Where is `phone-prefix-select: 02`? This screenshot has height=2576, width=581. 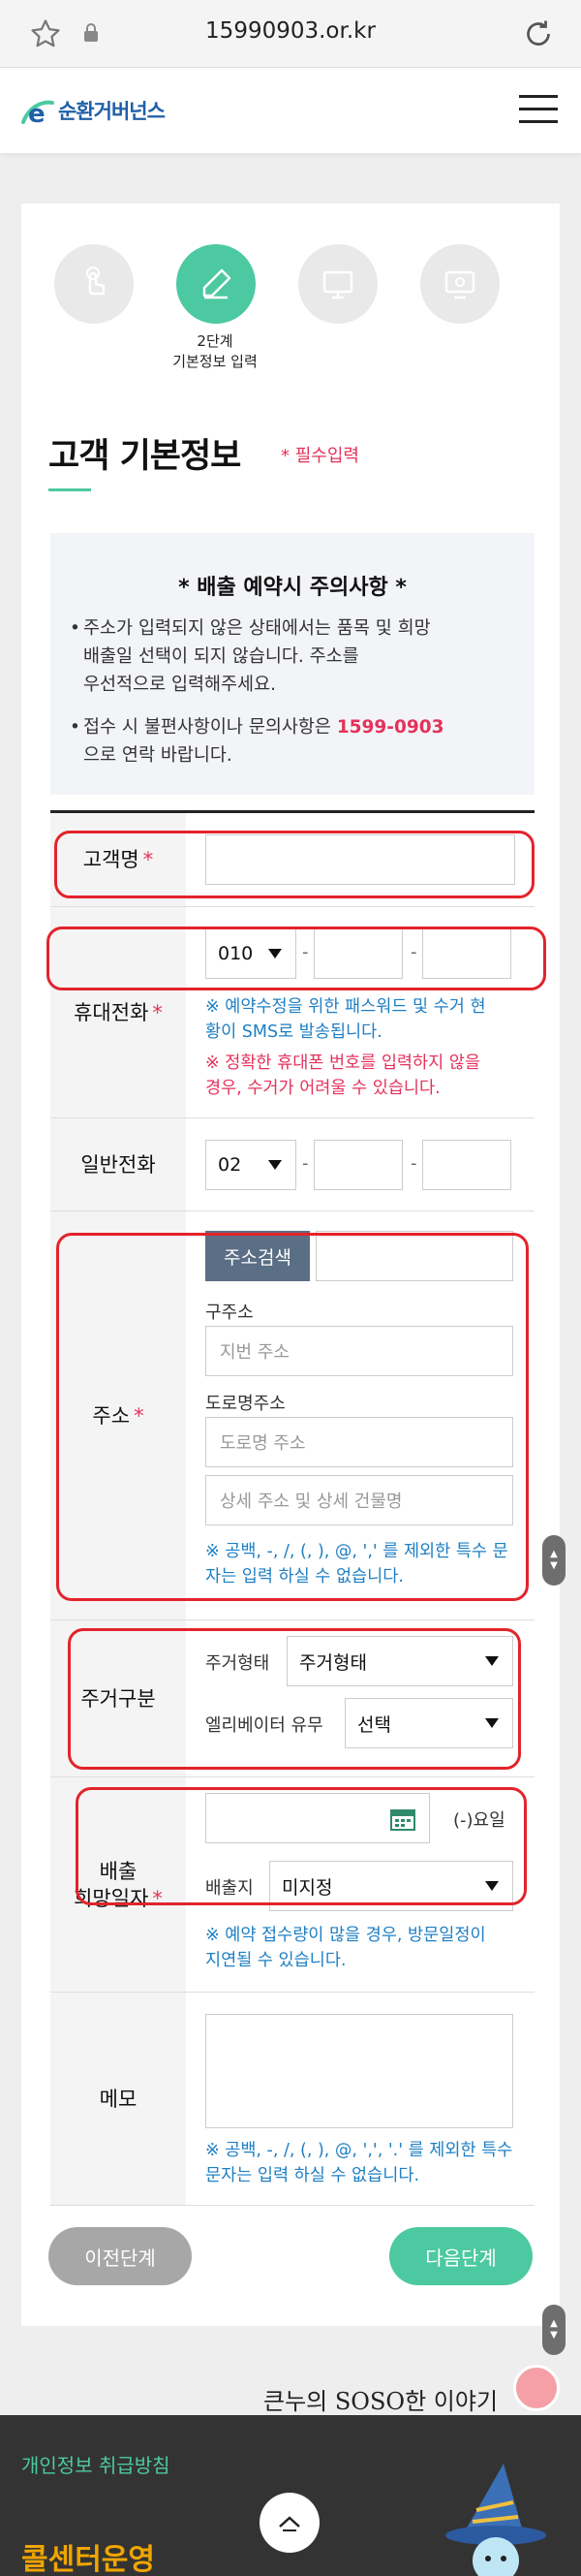 phone-prefix-select: 02 is located at coordinates (251, 1165).